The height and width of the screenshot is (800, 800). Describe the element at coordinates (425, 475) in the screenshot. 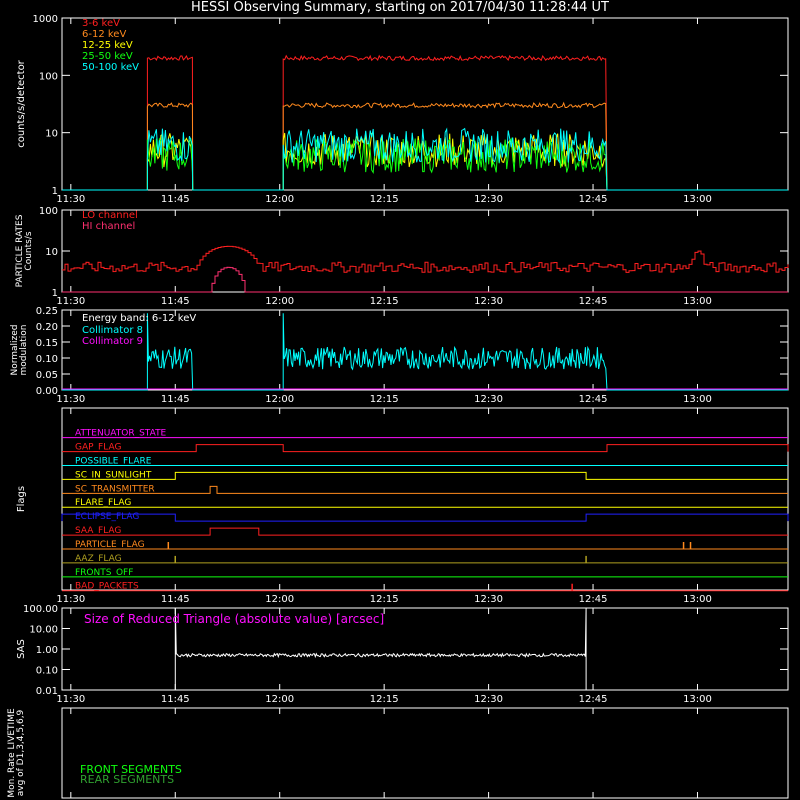

I see `flag-line-sc_in_sunlight` at that location.